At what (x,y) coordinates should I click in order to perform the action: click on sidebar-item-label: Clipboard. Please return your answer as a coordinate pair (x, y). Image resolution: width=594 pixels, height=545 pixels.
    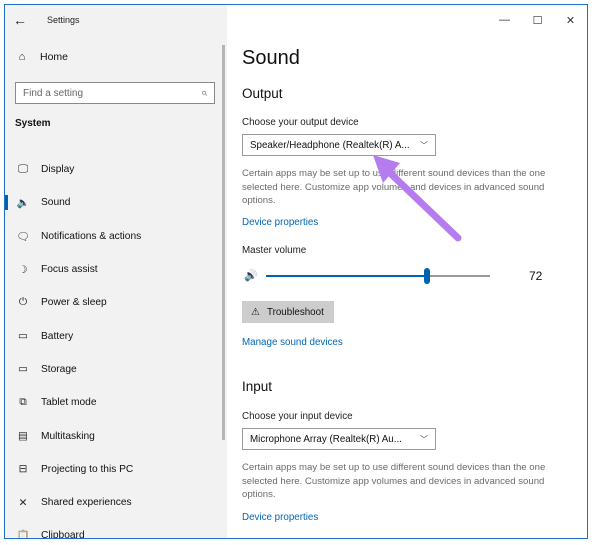
    Looking at the image, I should click on (63, 534).